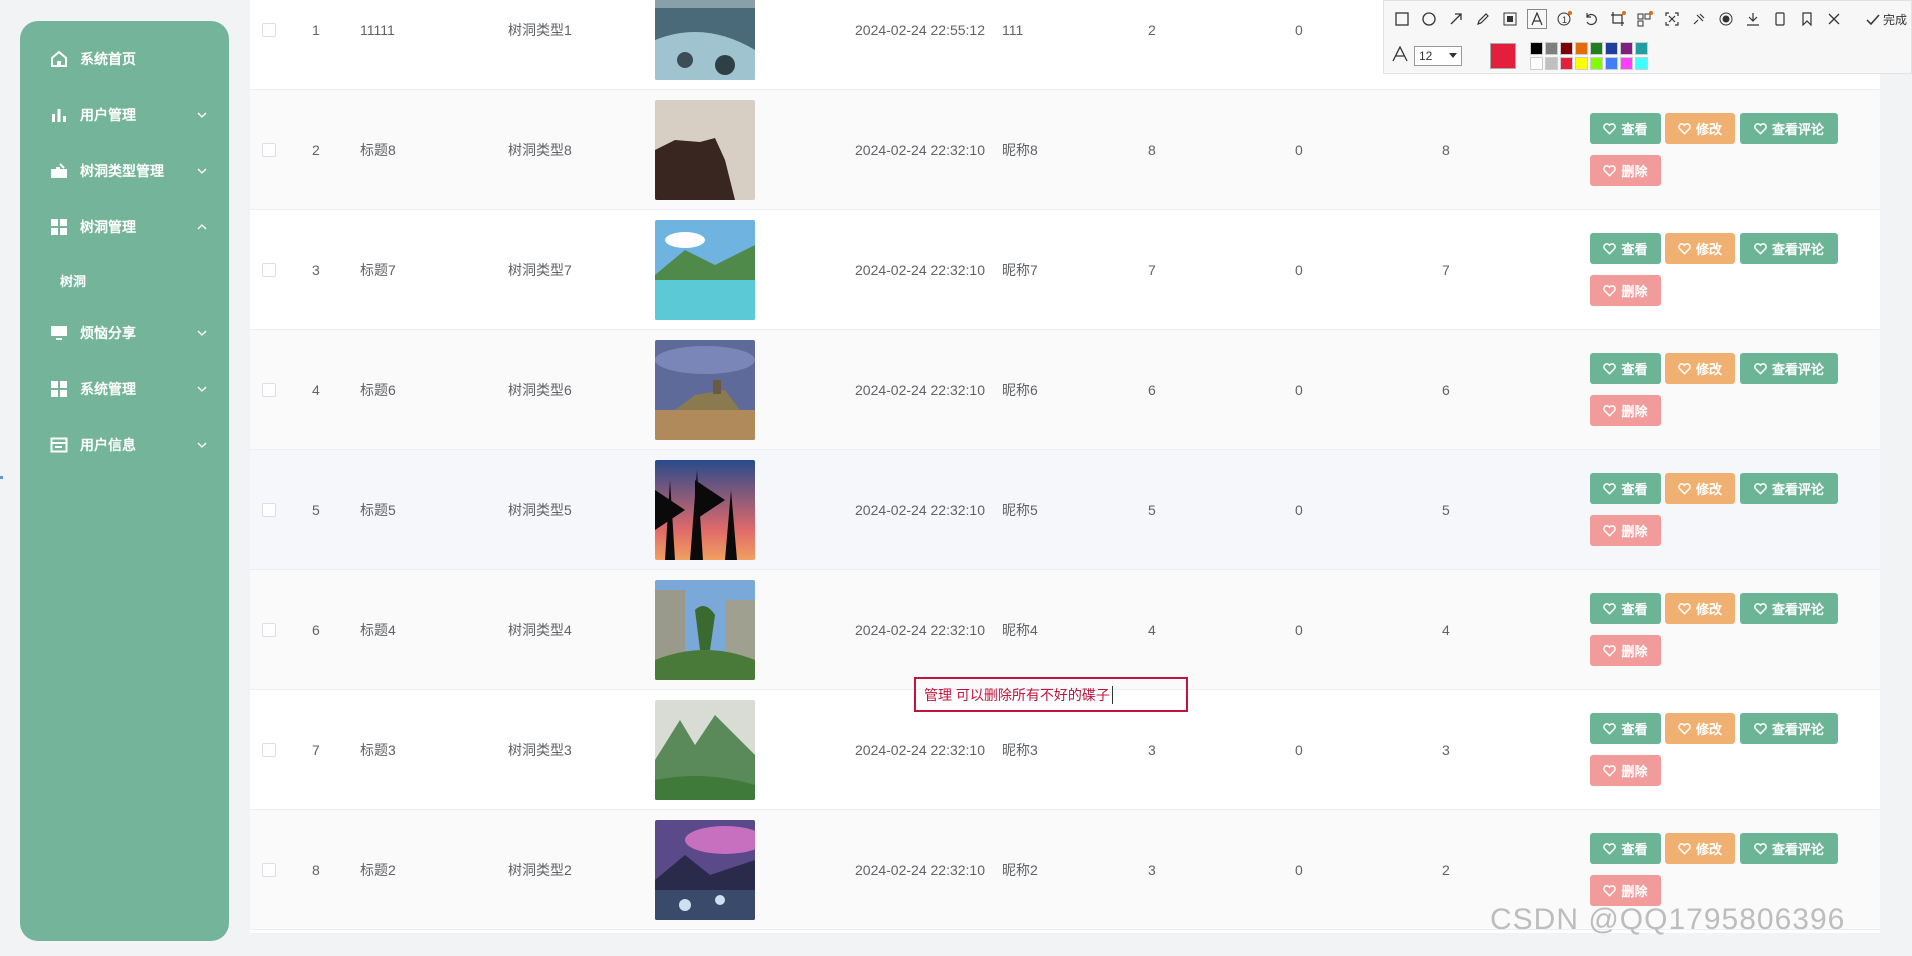  Describe the element at coordinates (1699, 19) in the screenshot. I see `pin-icon` at that location.